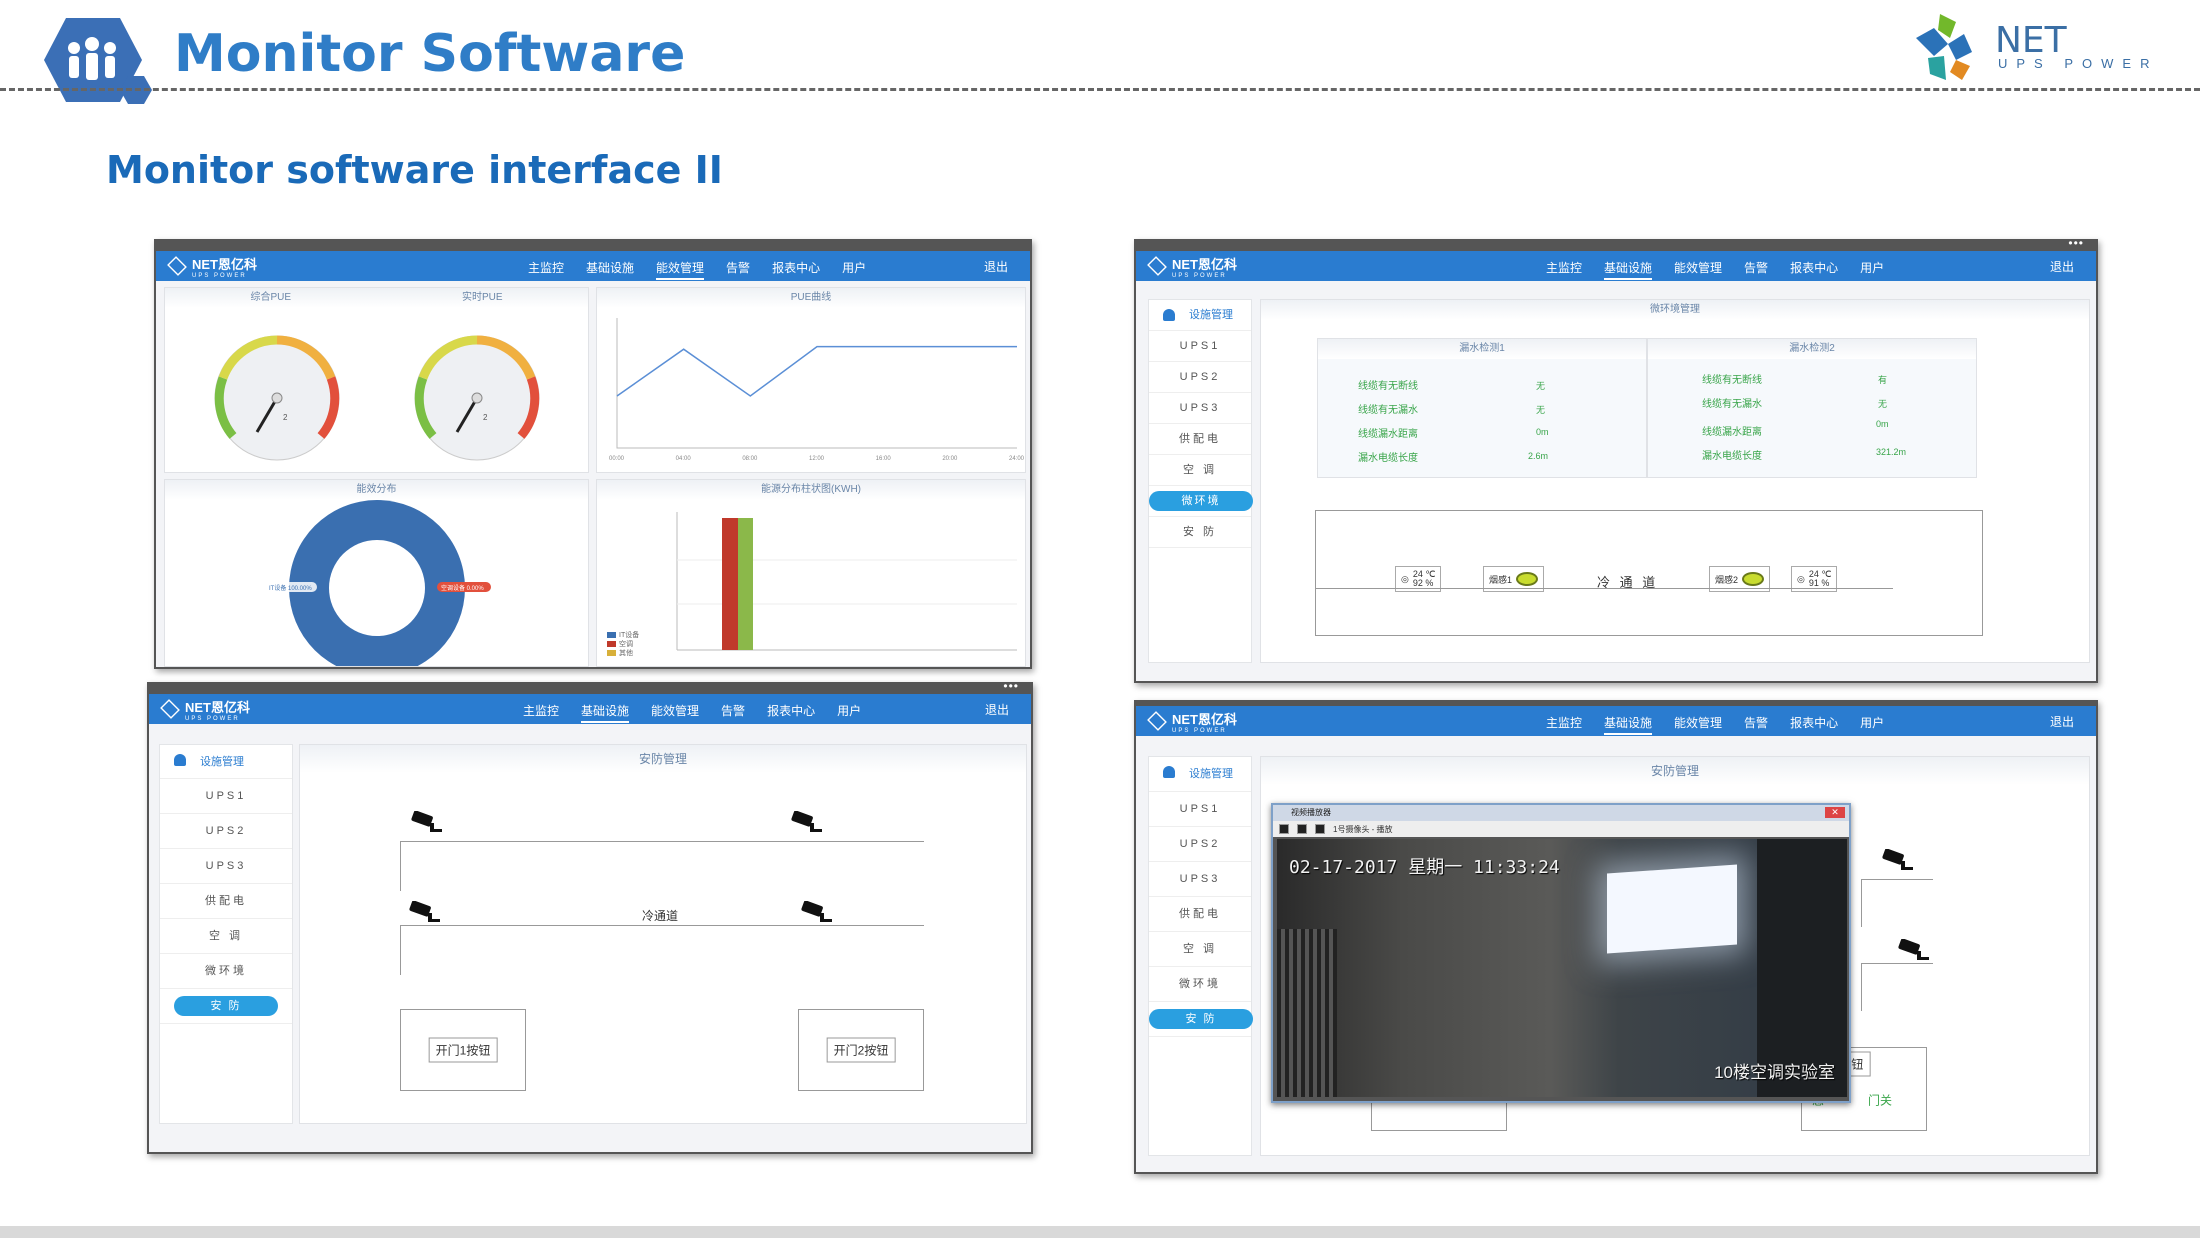 This screenshot has height=1238, width=2200. I want to click on door-2-panel: 开门2按钮, so click(861, 1050).